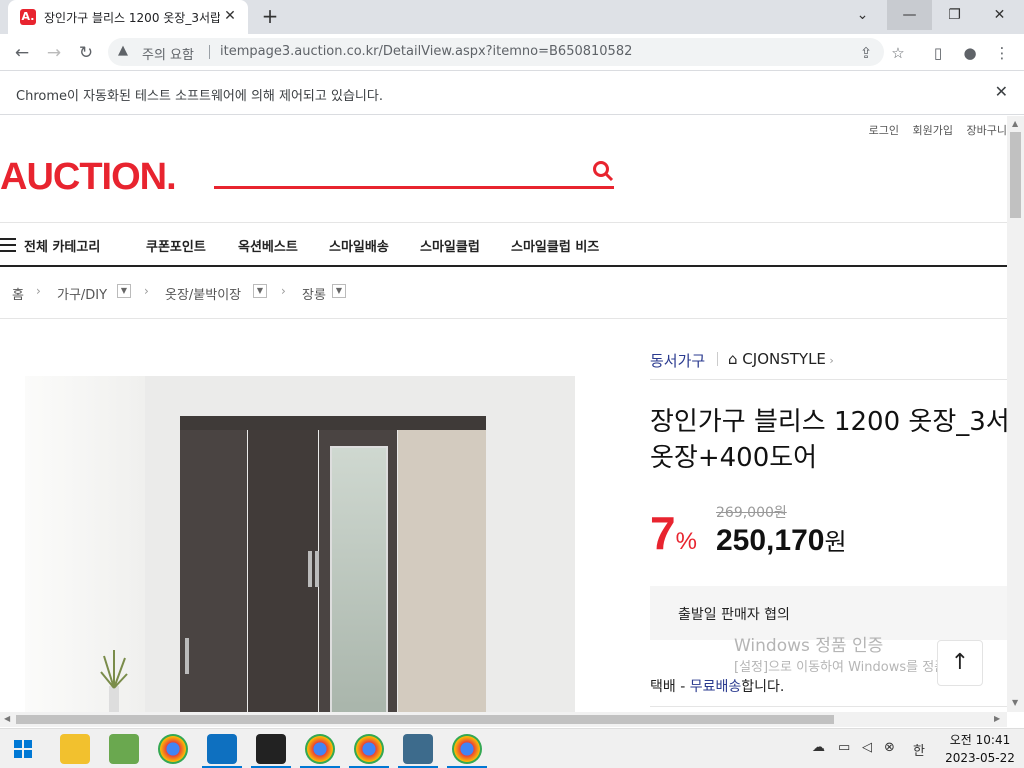  I want to click on gnb-auction-best: 옥션베스트, so click(268, 245).